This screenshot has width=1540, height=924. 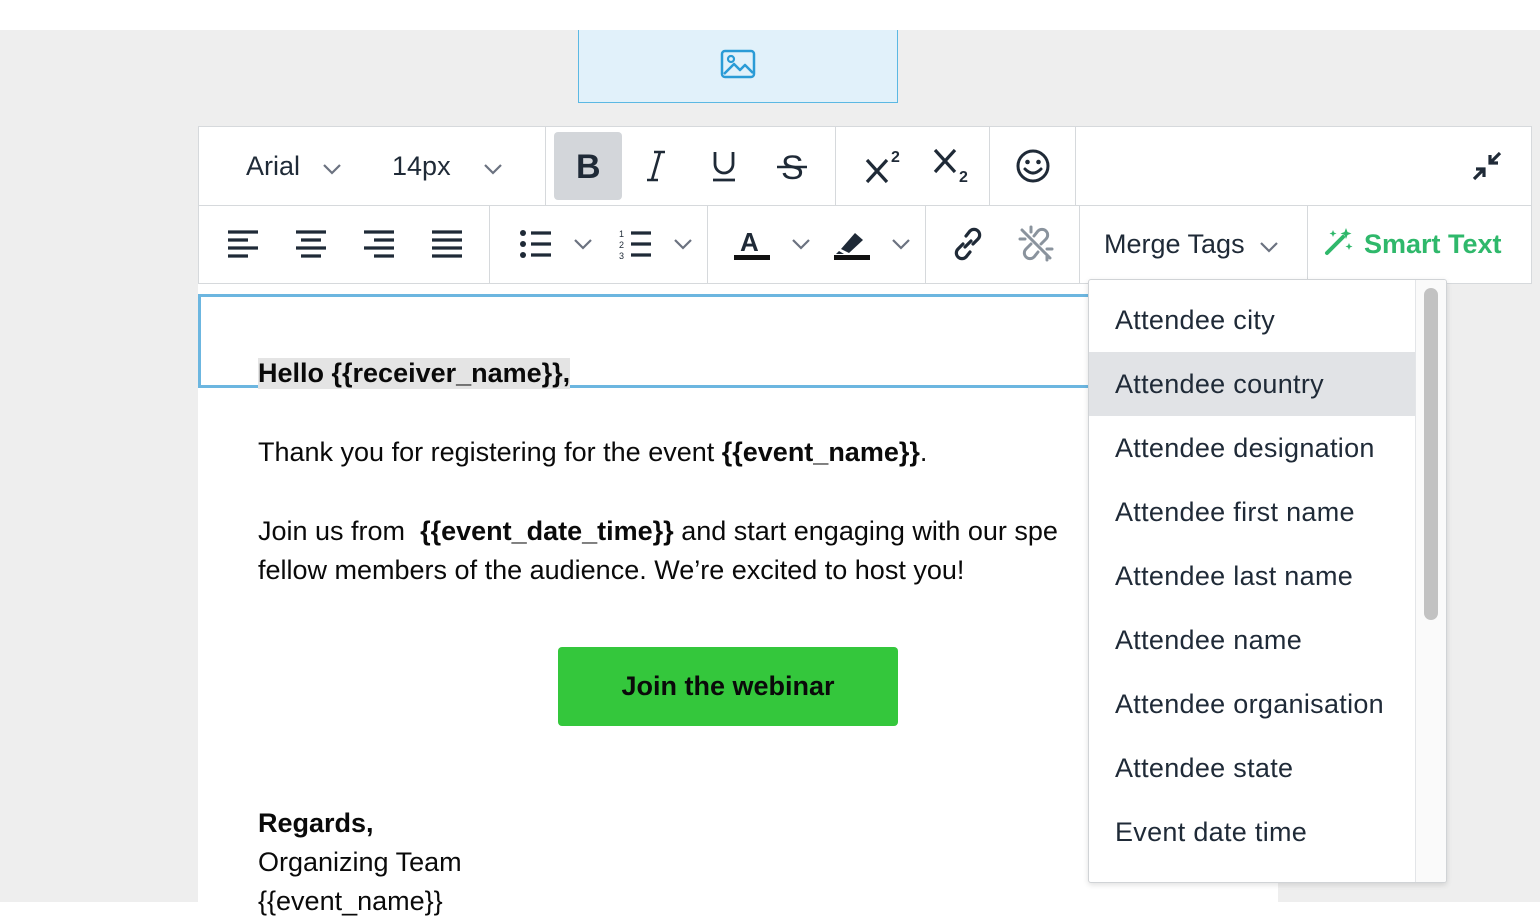 I want to click on insert-link-button, so click(x=968, y=244).